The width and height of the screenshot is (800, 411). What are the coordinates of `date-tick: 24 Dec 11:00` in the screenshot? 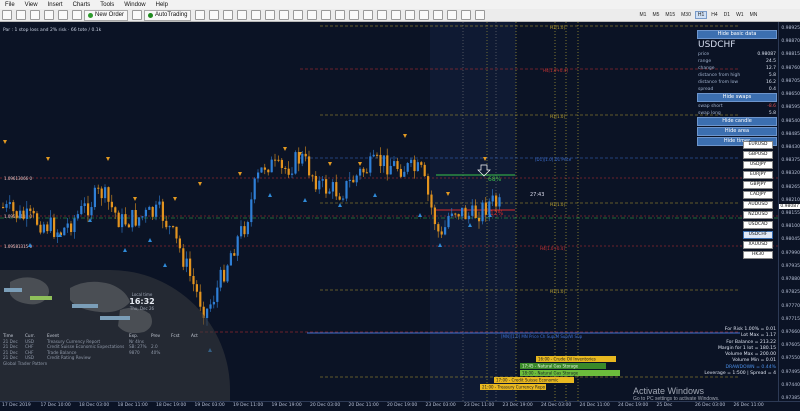 It's located at (594, 405).